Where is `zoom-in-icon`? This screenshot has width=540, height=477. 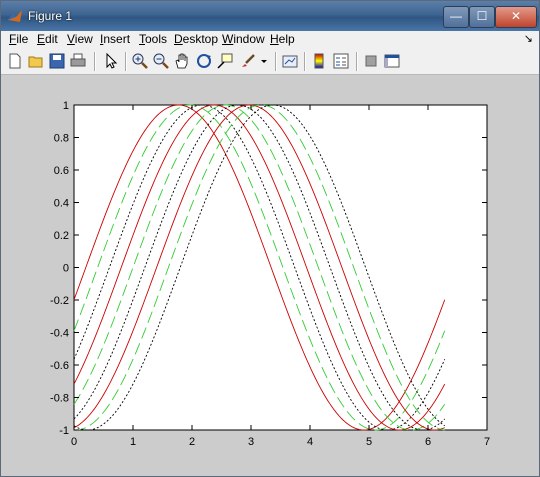 zoom-in-icon is located at coordinates (140, 61).